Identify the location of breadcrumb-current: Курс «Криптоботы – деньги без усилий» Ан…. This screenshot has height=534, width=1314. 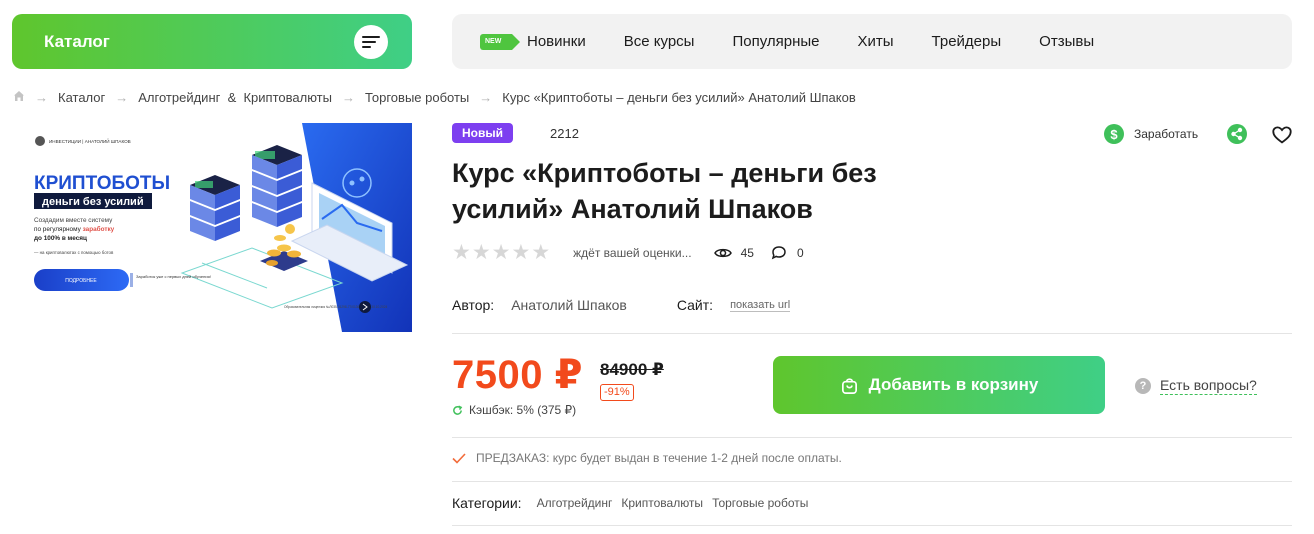
(679, 97).